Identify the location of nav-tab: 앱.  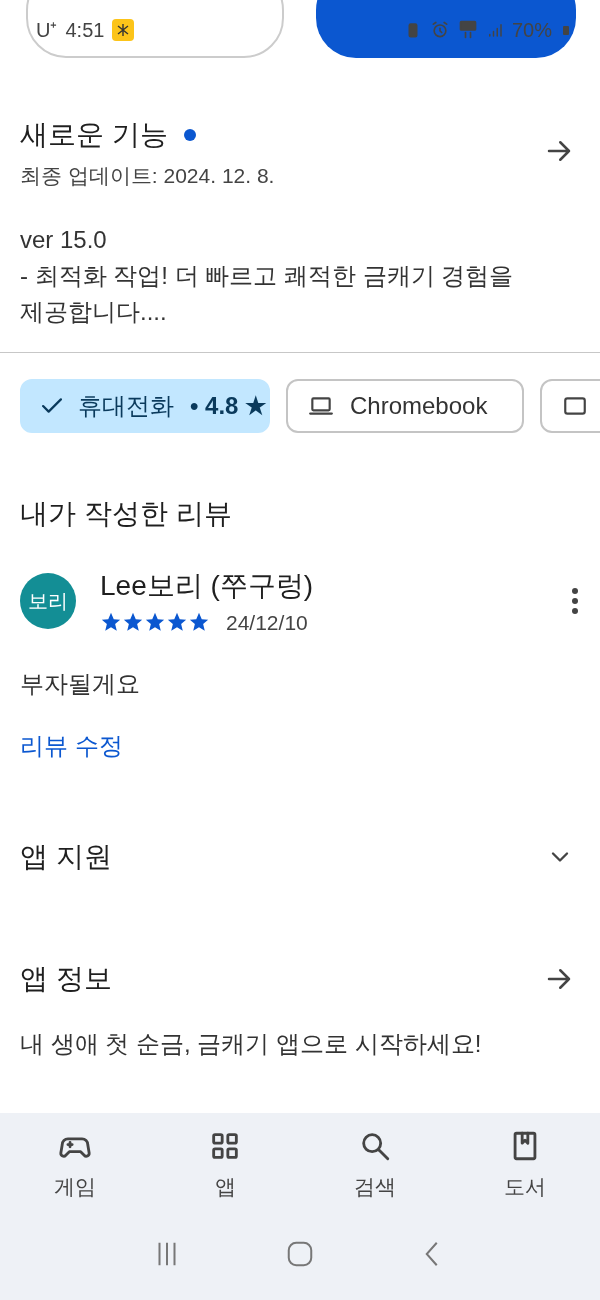
(225, 1166).